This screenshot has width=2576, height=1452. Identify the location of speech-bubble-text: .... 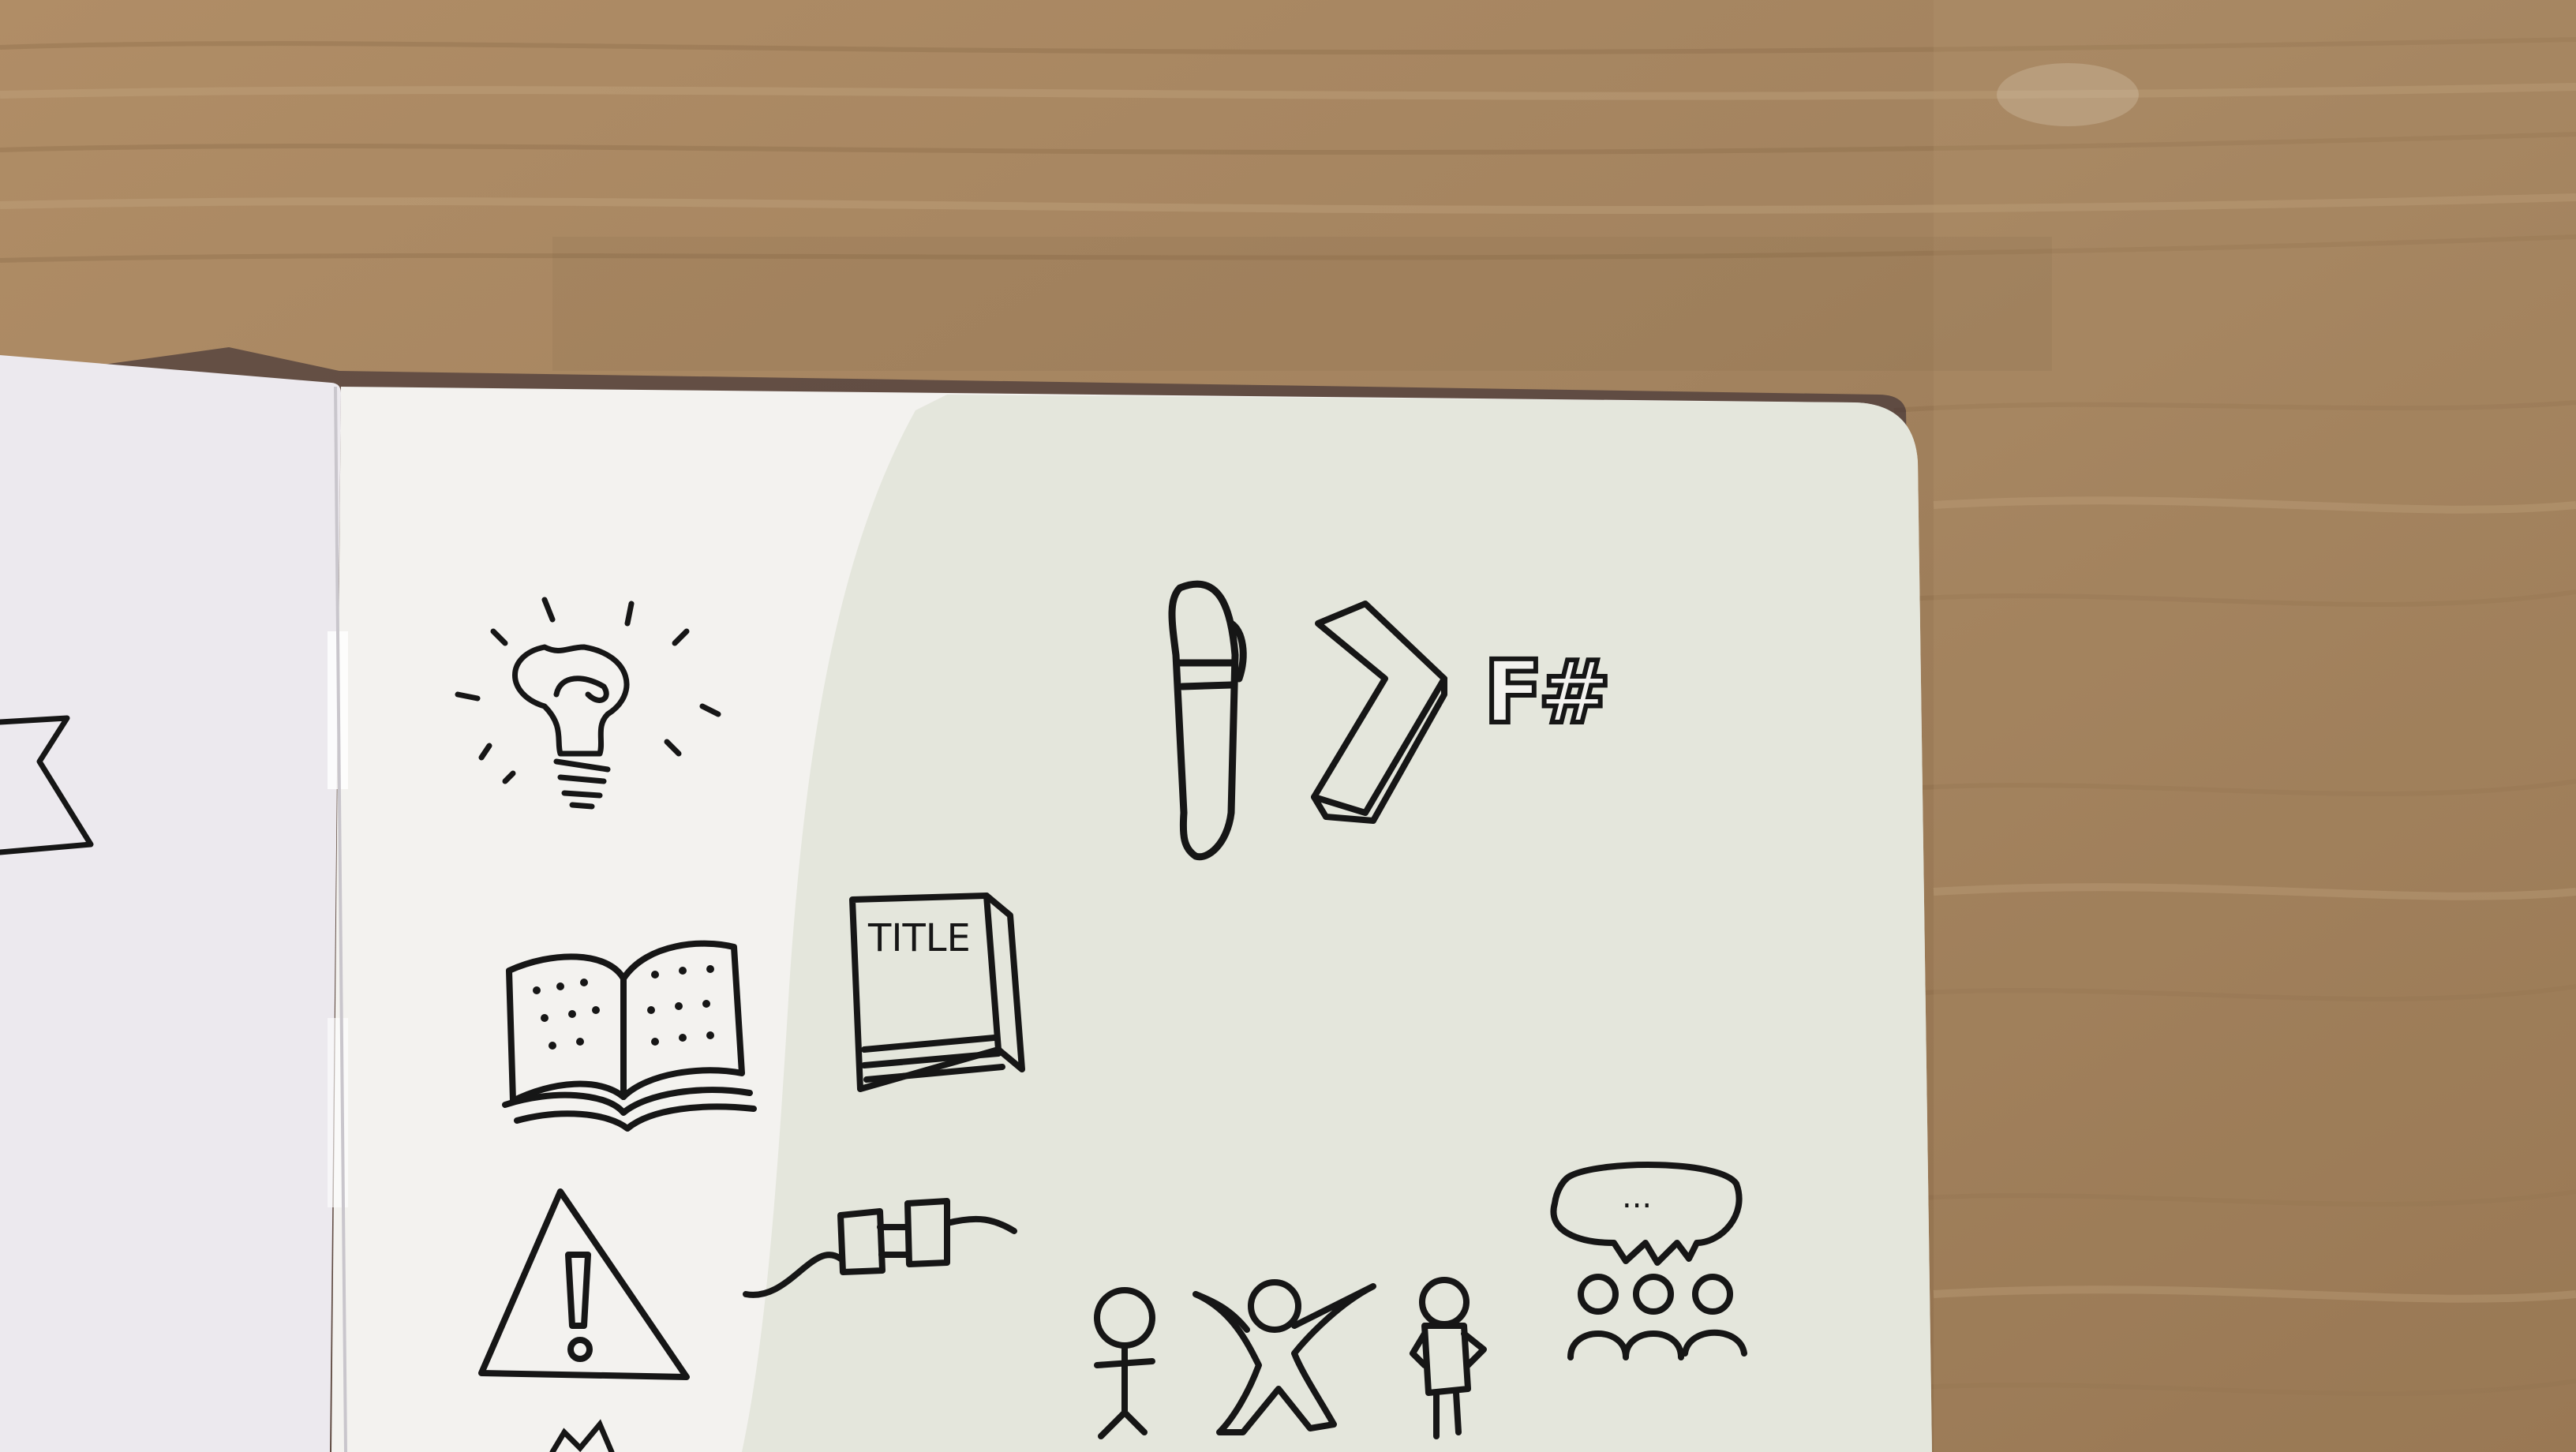
(1637, 1197).